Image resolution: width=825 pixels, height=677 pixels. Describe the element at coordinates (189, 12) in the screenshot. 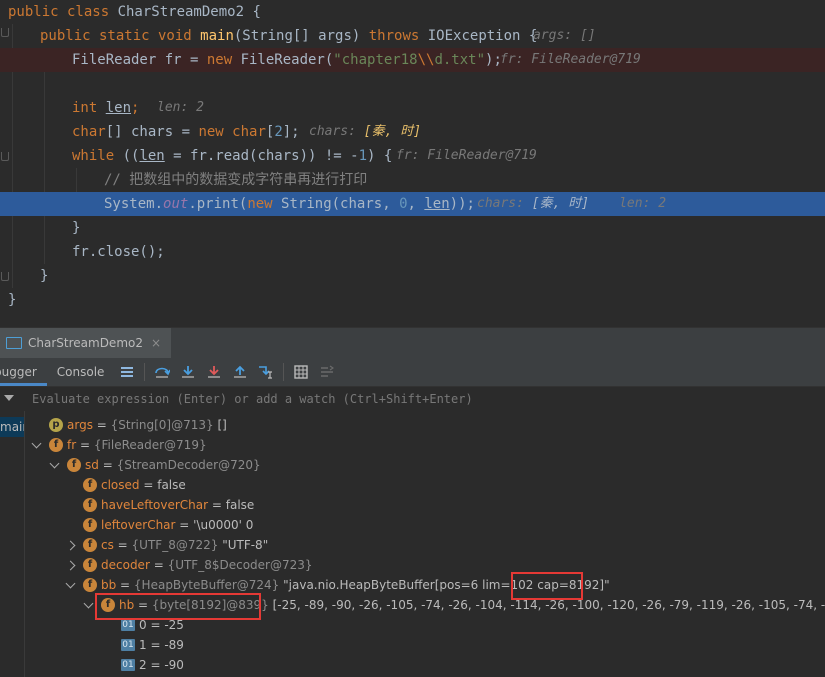

I see `code-token: CharStreamDemo2 {` at that location.